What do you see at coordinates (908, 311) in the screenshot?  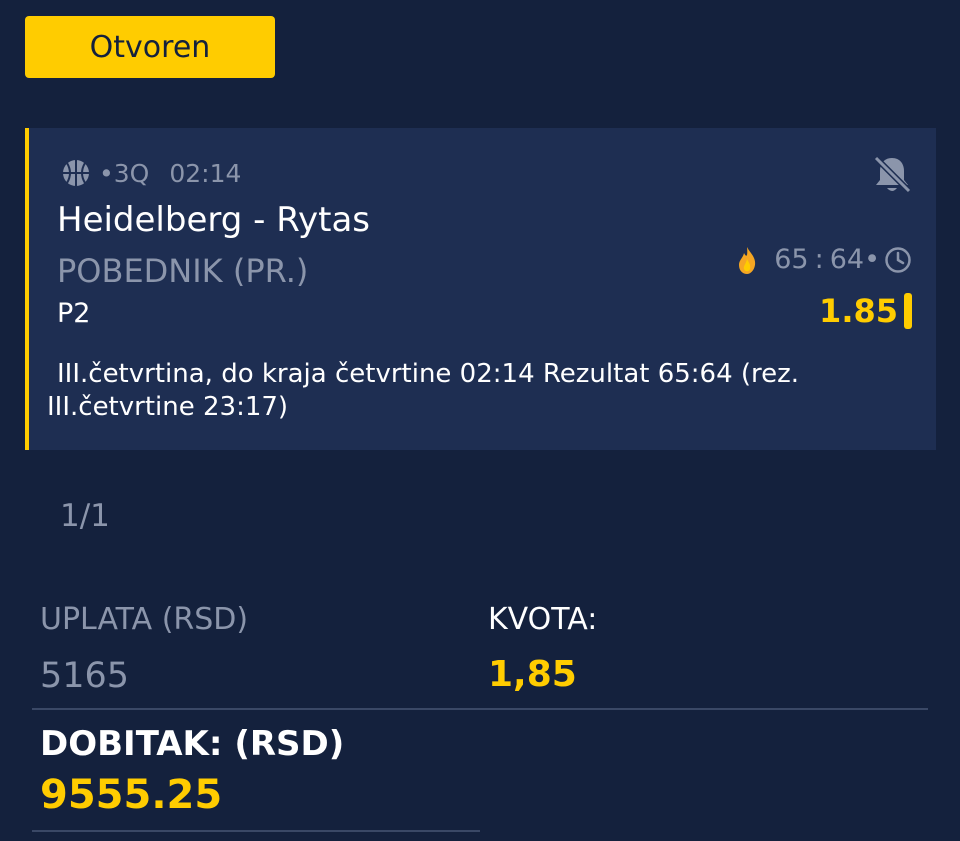 I see `odd-indicator` at bounding box center [908, 311].